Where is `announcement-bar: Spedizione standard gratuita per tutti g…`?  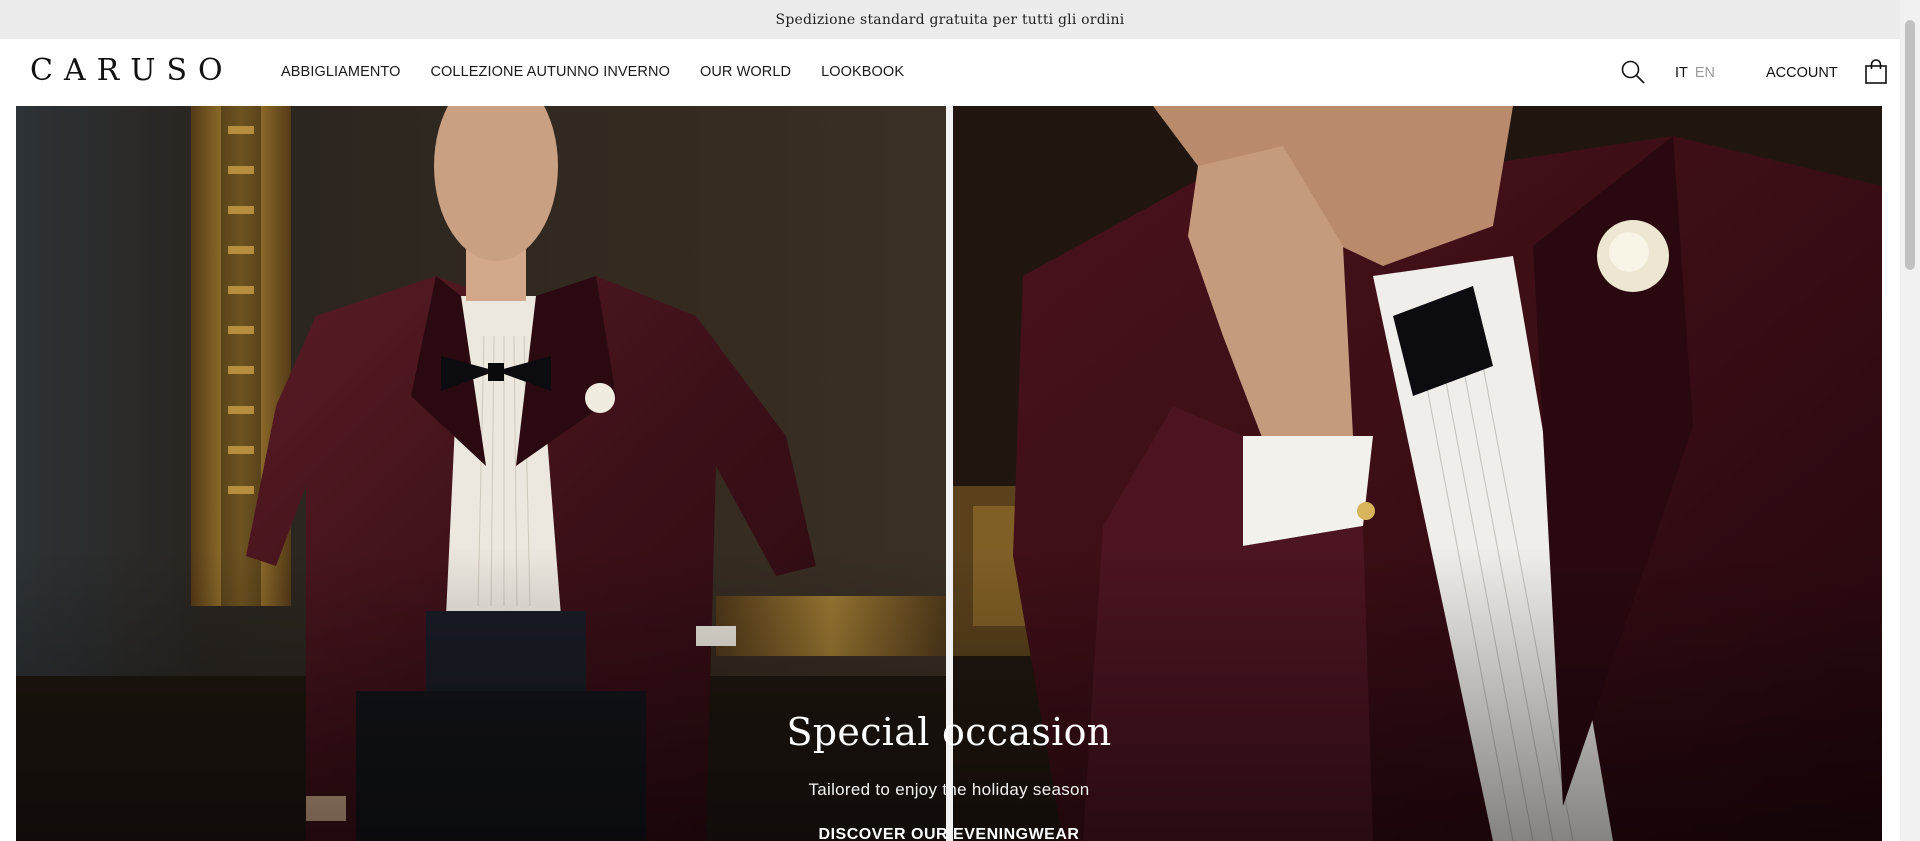
announcement-bar: Spedizione standard gratuita per tutti g… is located at coordinates (950, 19).